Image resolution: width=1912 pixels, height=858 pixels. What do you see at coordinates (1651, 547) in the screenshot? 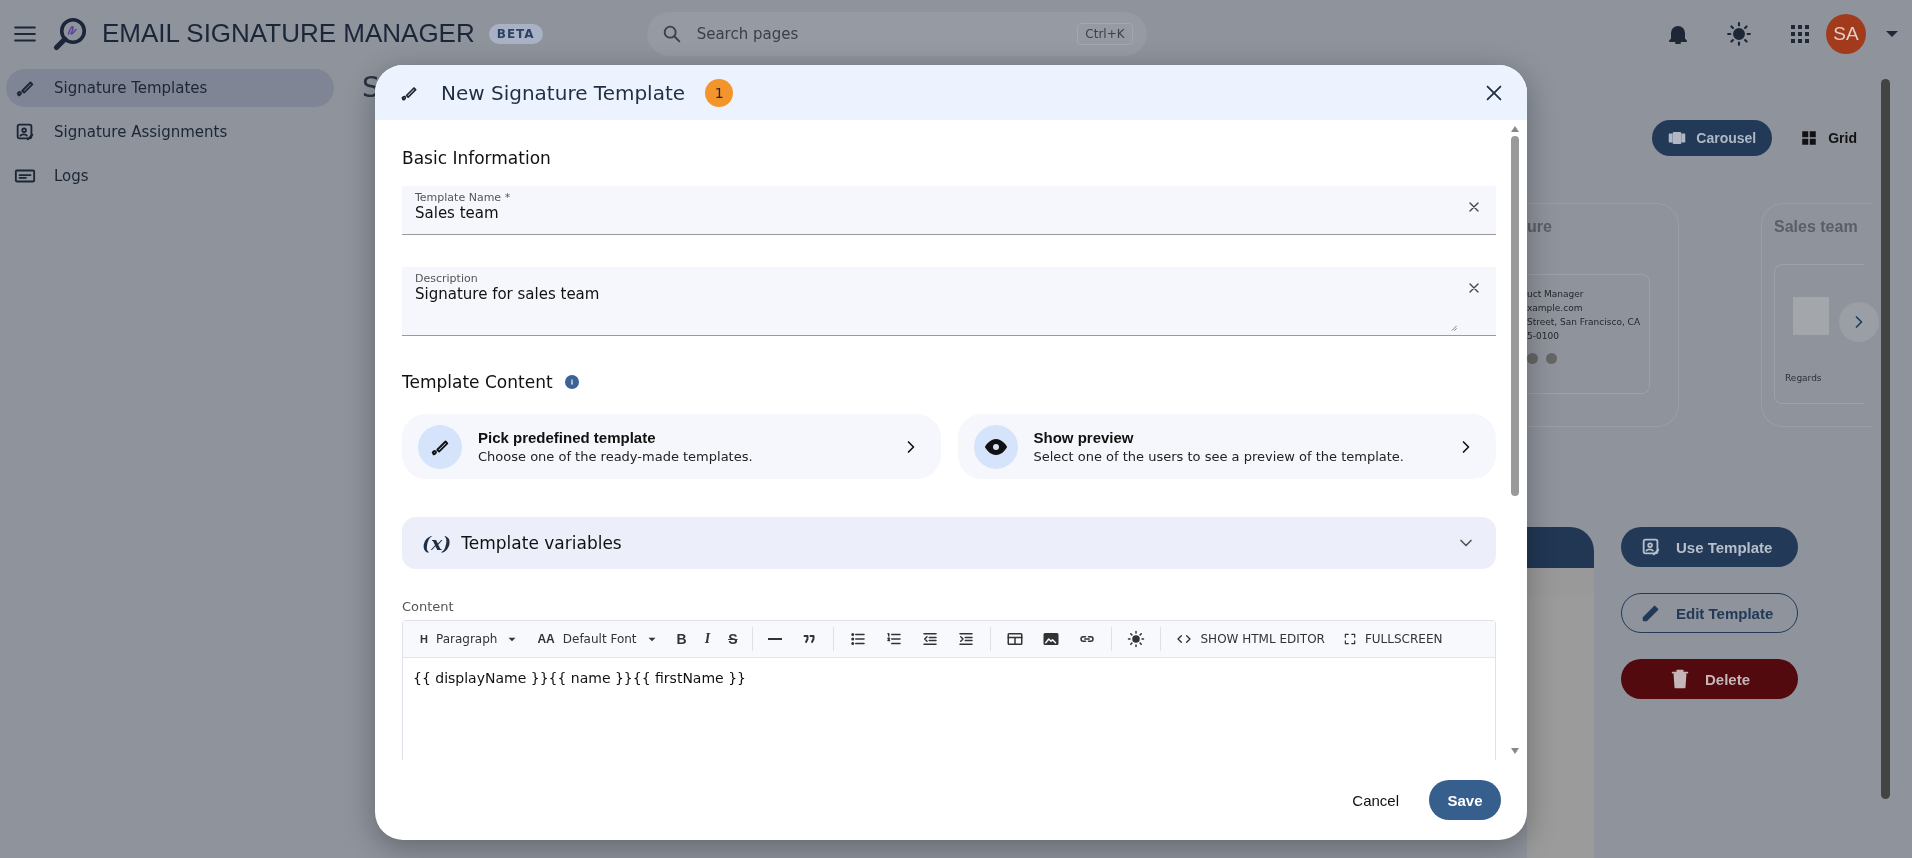
I see `person-edit-icon` at bounding box center [1651, 547].